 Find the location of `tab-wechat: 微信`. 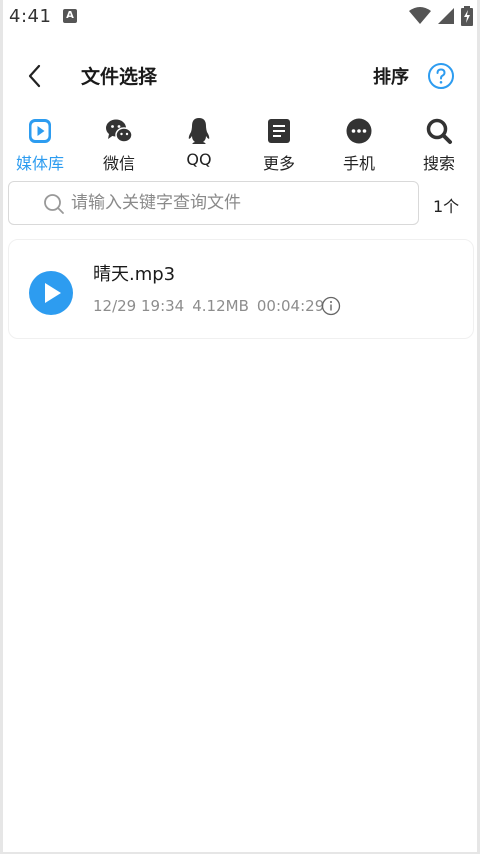

tab-wechat: 微信 is located at coordinates (119, 143).